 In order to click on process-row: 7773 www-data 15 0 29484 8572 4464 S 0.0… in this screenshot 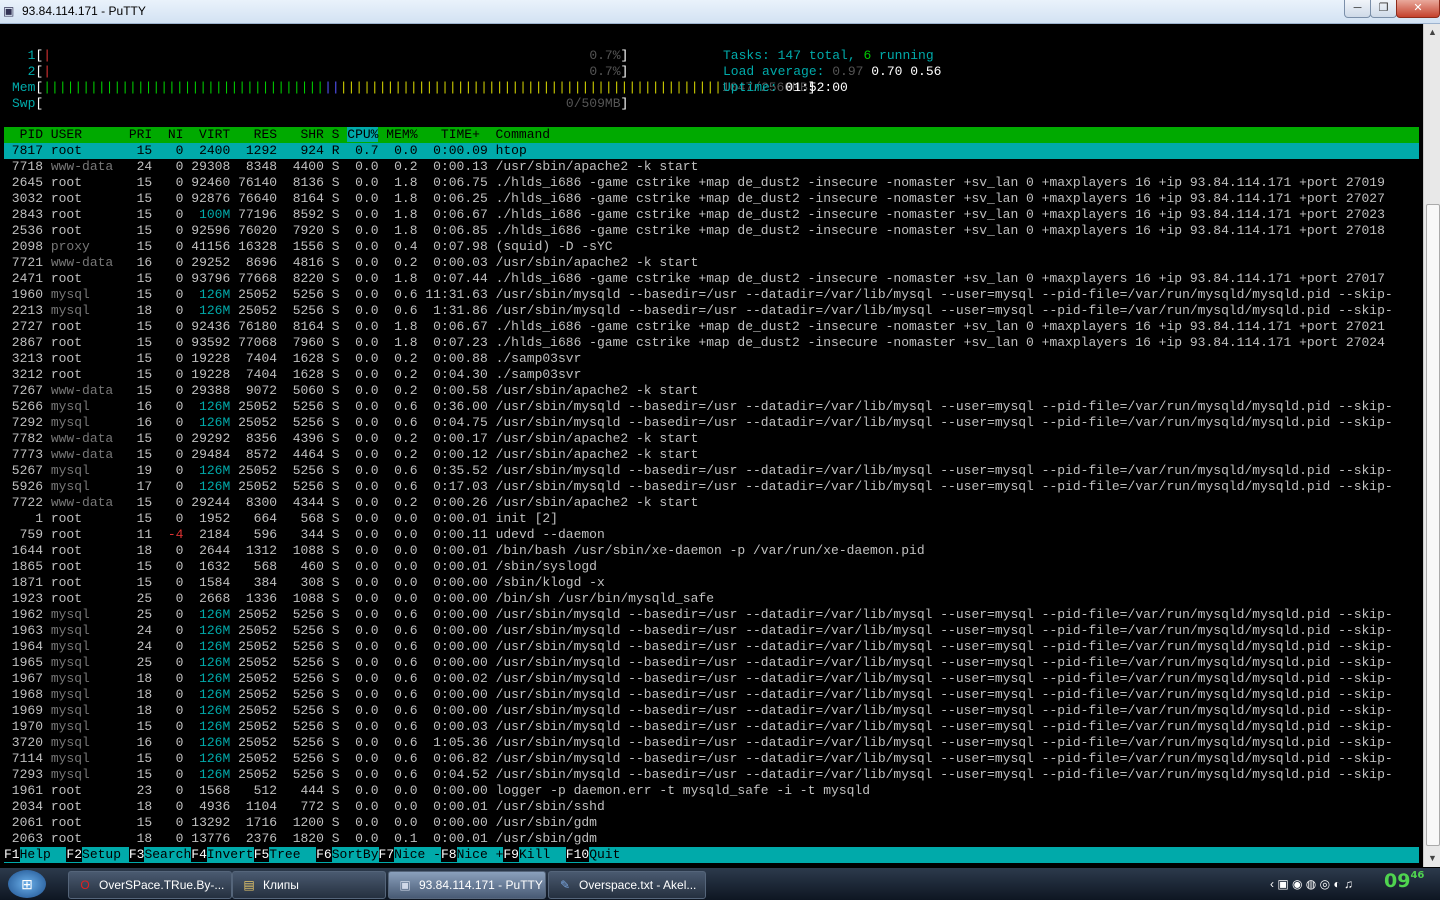, I will do `click(711, 455)`.